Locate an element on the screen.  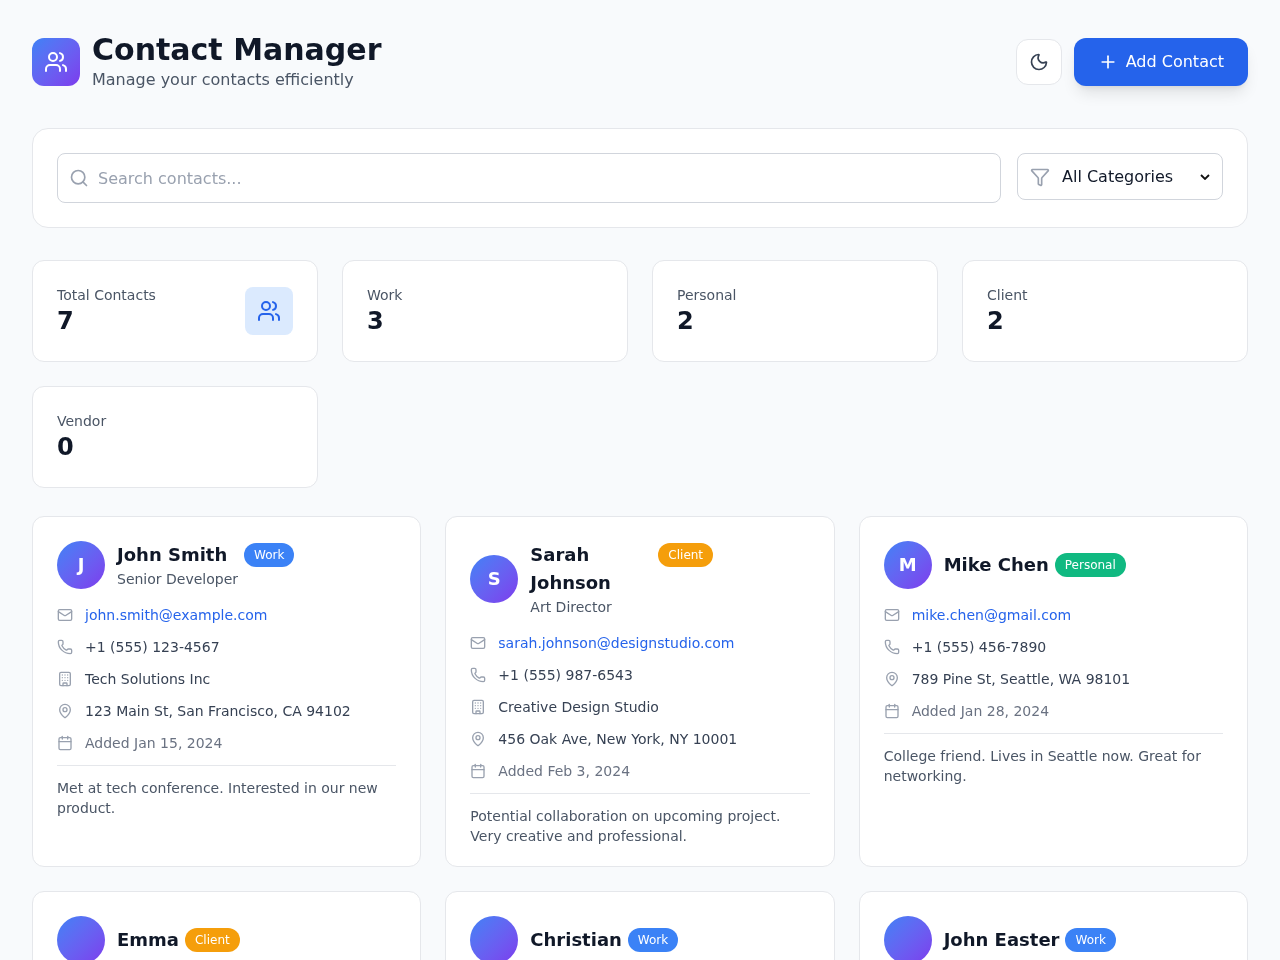
added-date: Added Feb 3, 2024 is located at coordinates (564, 771).